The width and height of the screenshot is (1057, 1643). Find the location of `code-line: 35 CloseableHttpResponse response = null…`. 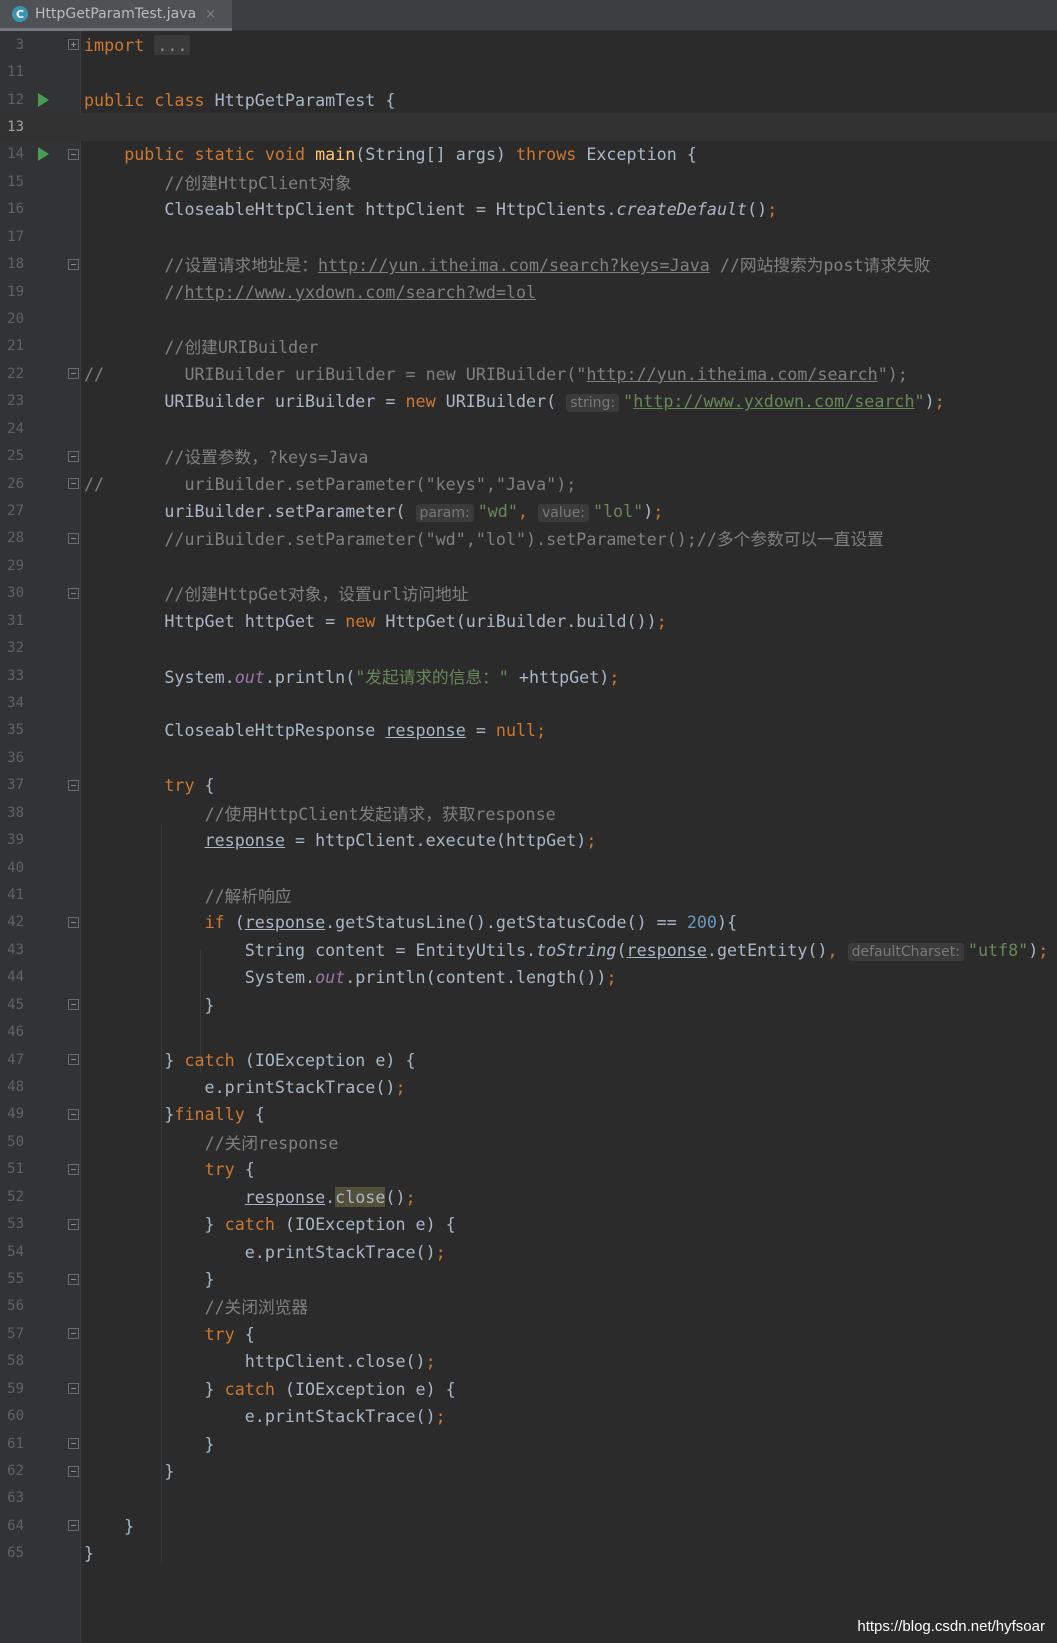

code-line: 35 CloseableHttpResponse response = null… is located at coordinates (528, 730).